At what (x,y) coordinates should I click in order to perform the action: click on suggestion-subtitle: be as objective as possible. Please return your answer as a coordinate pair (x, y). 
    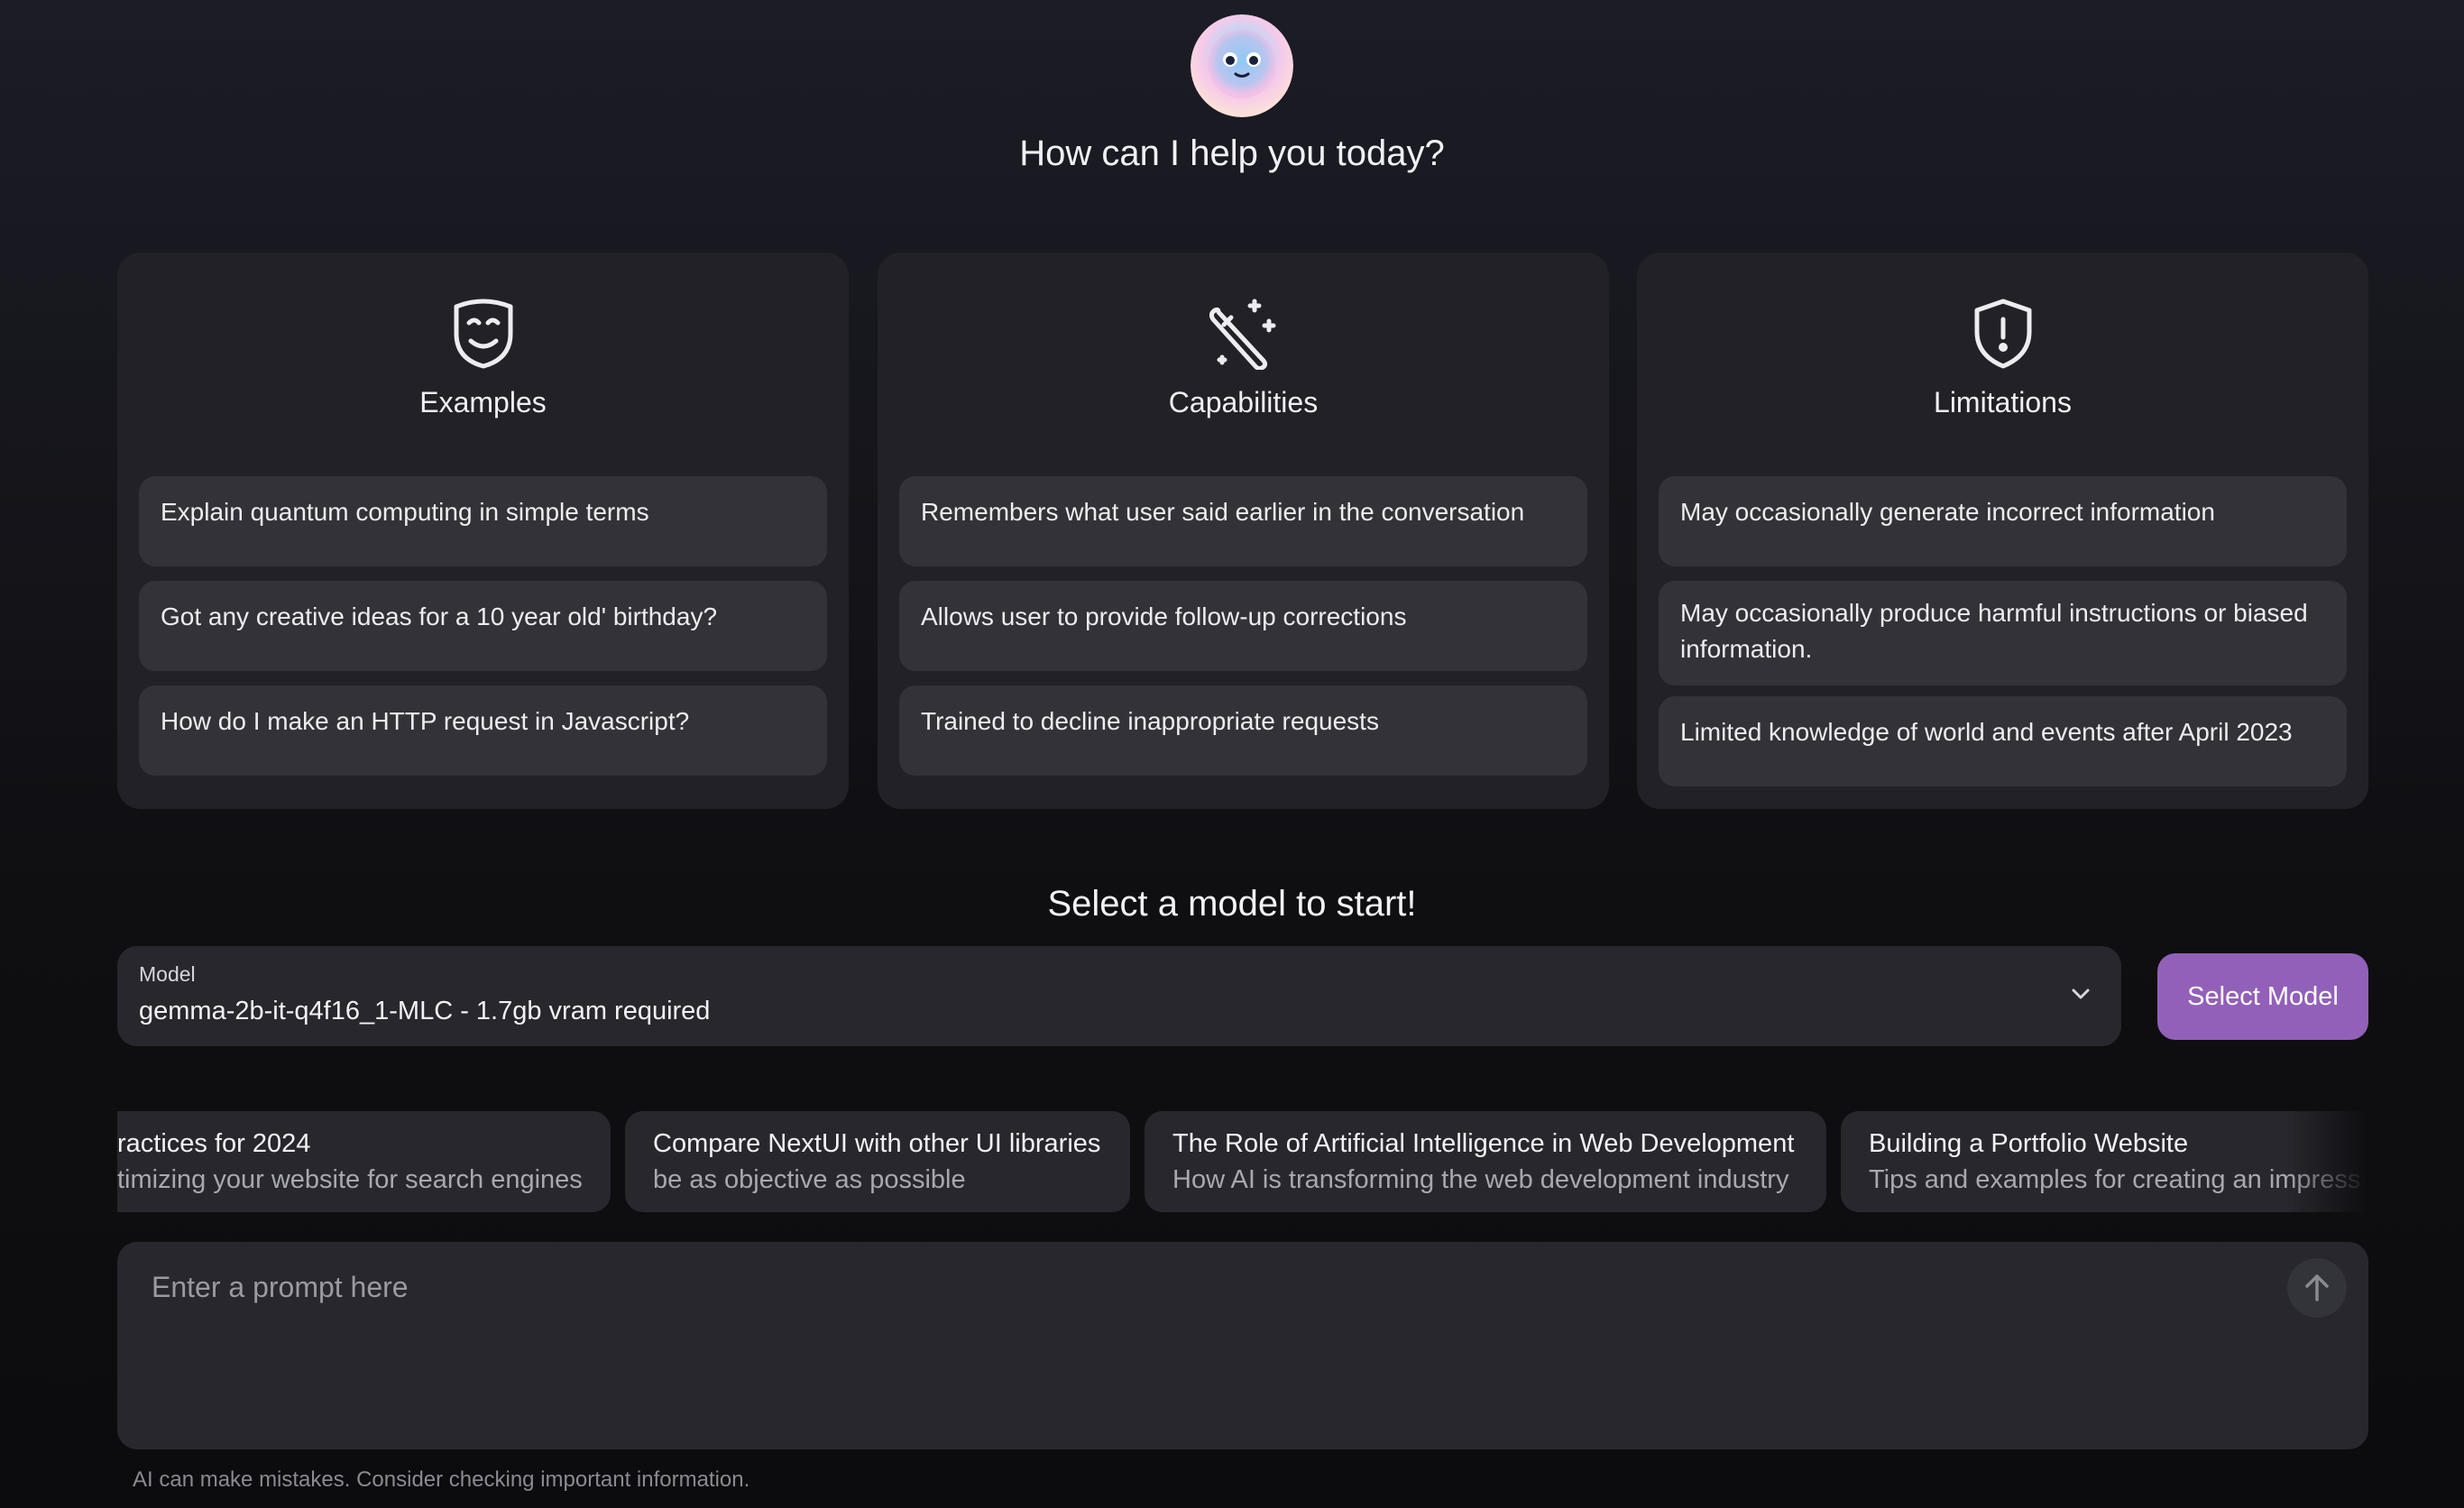
    Looking at the image, I should click on (810, 1180).